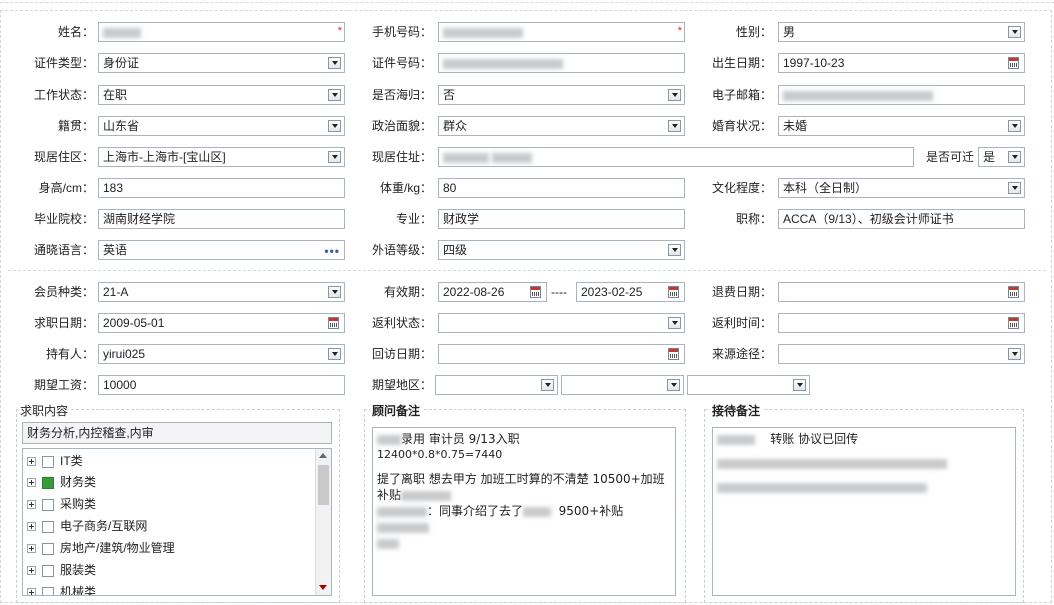 This screenshot has width=1054, height=605. I want to click on gender-select: 男, so click(901, 32).